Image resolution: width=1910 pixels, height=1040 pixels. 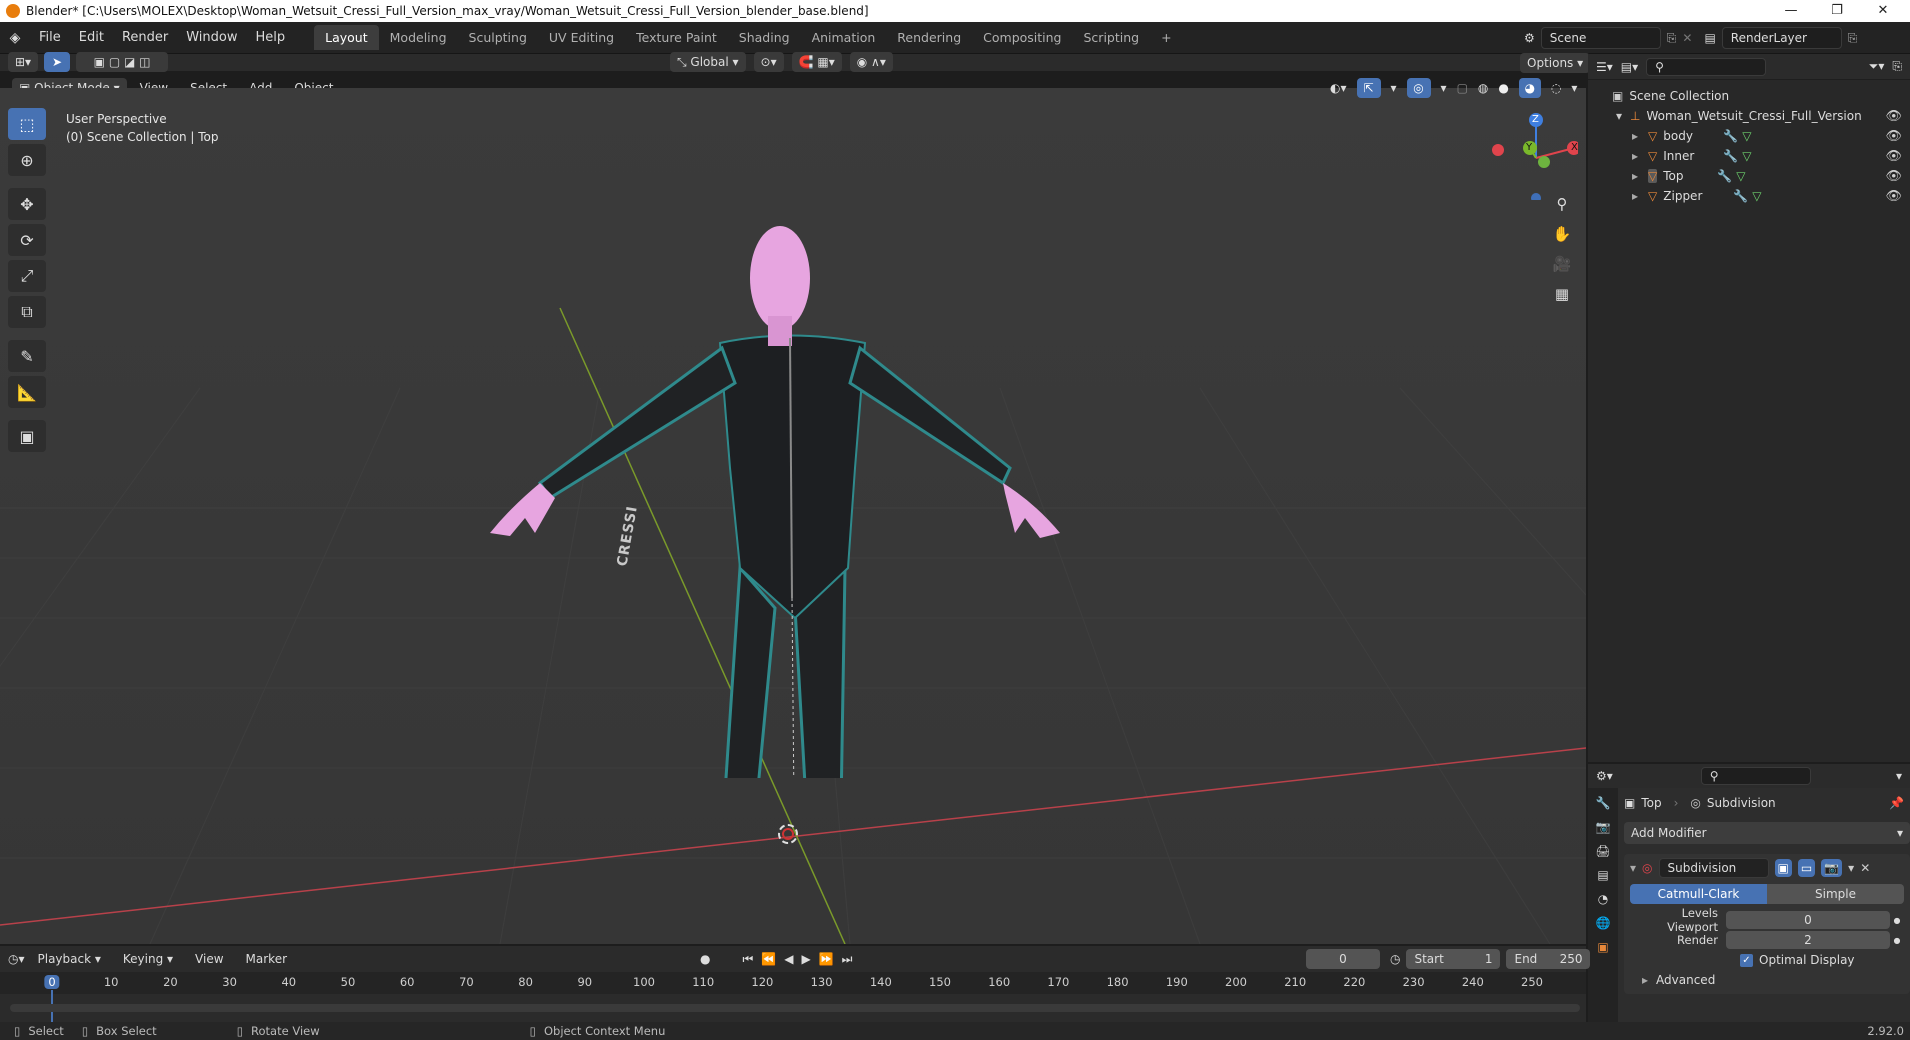 What do you see at coordinates (1555, 63) in the screenshot?
I see `options-dropdown: Options ▾` at bounding box center [1555, 63].